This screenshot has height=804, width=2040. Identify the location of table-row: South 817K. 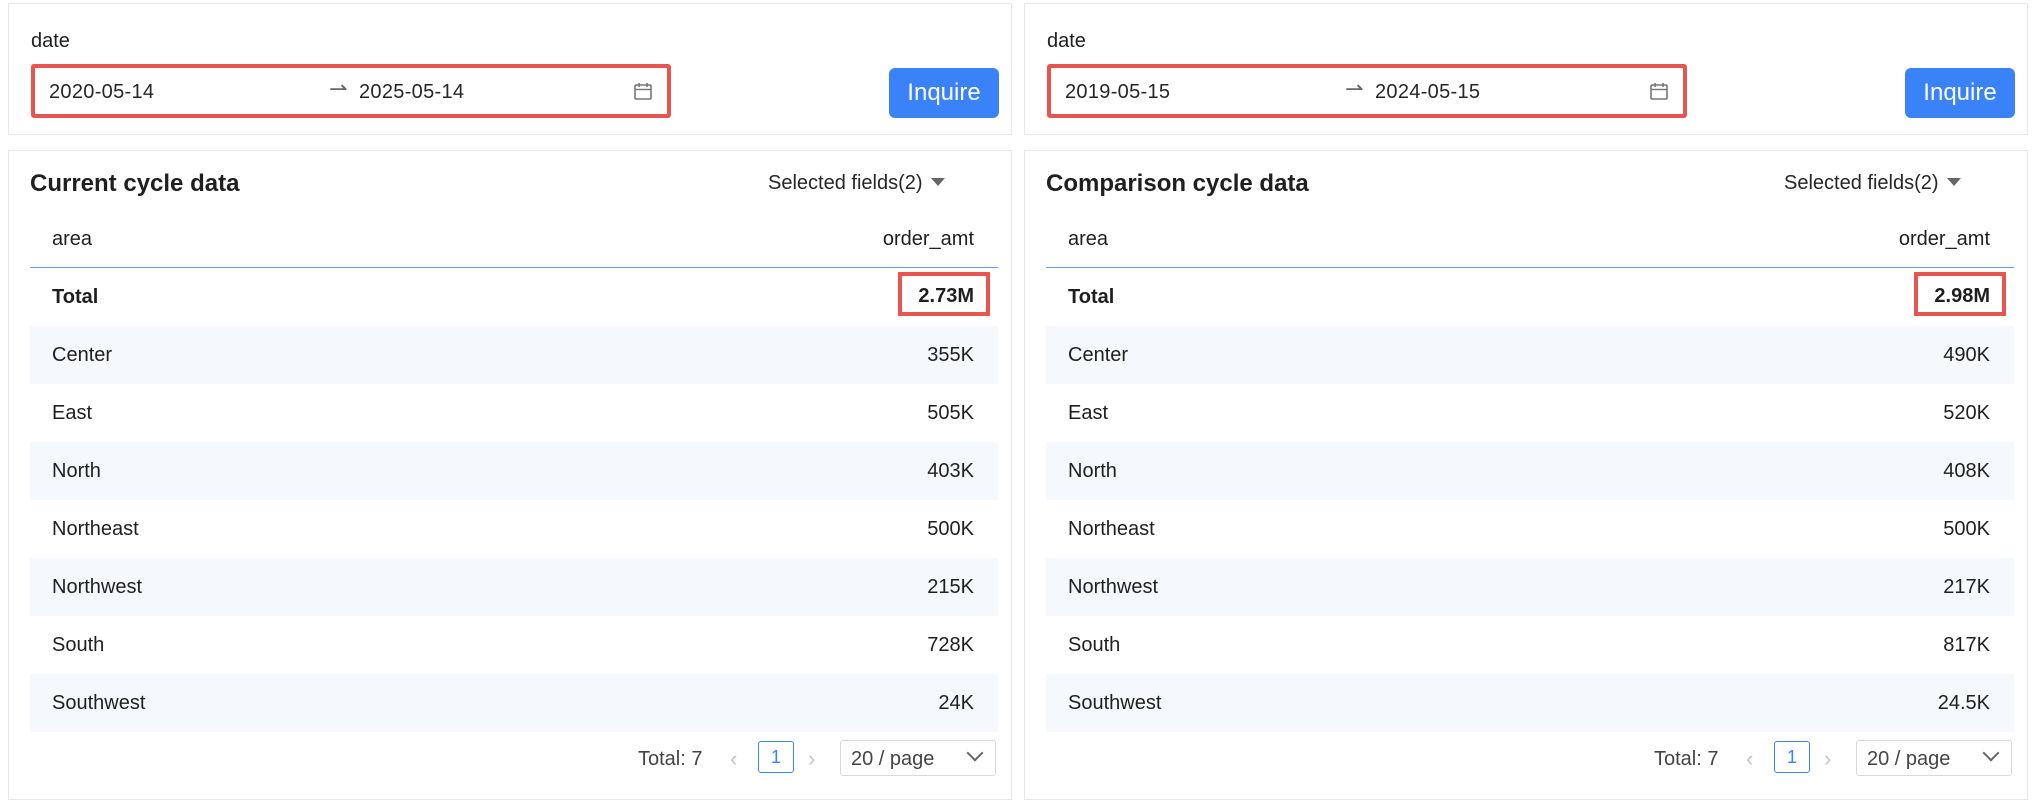
(1530, 645).